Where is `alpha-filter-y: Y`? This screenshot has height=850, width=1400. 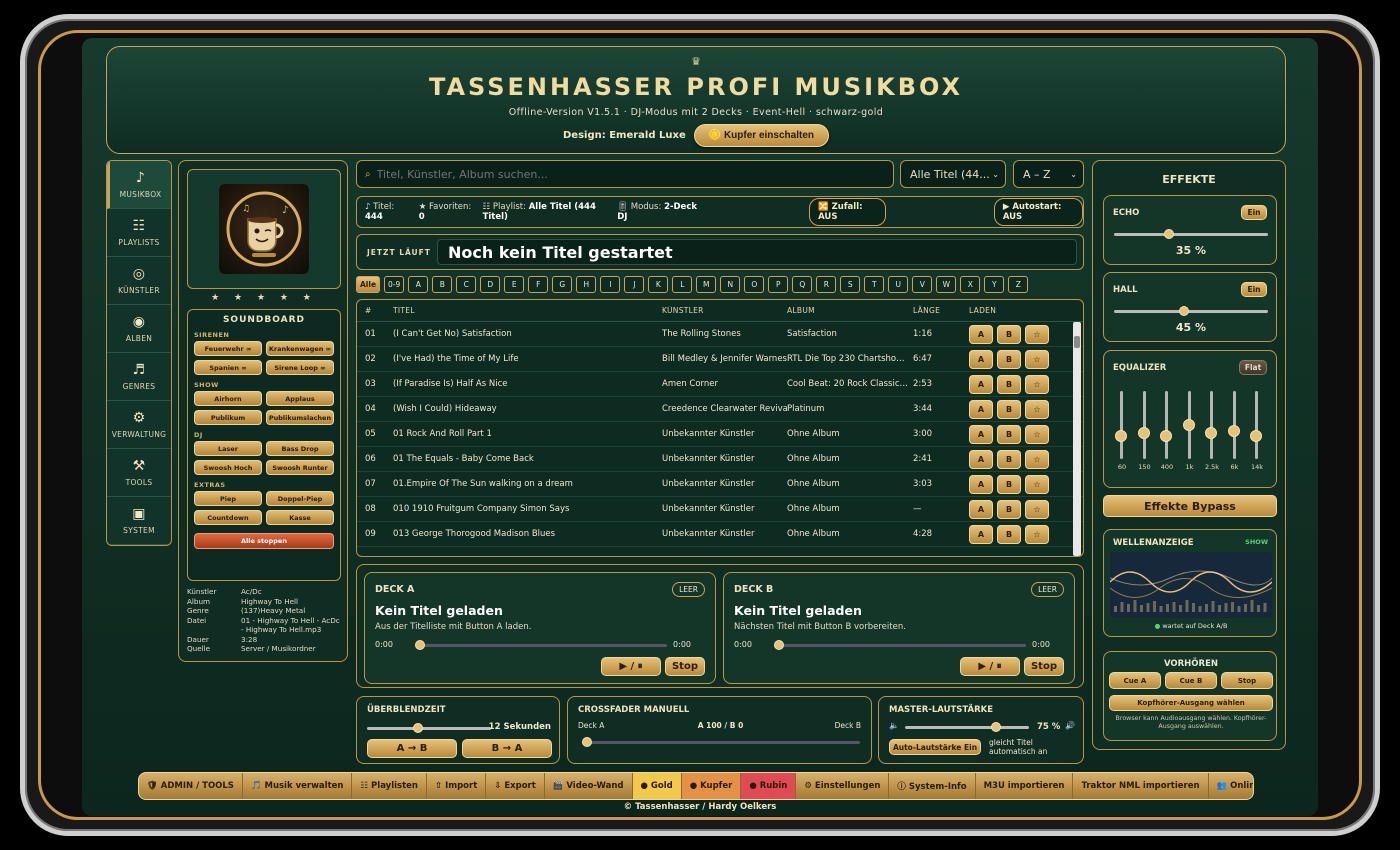 alpha-filter-y: Y is located at coordinates (994, 284).